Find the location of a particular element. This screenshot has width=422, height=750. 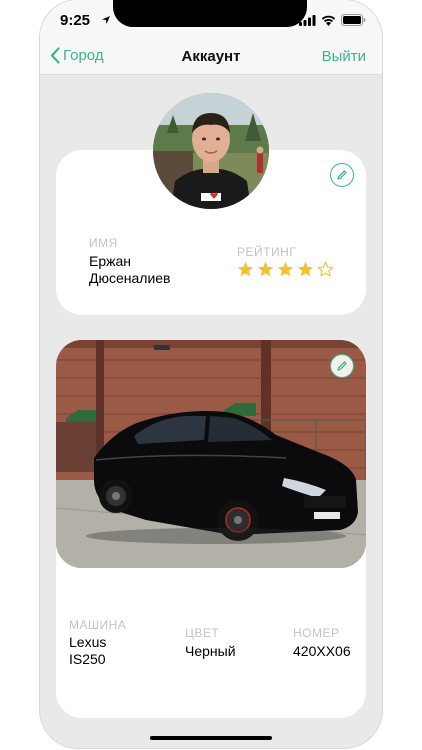

navigation-bar: Город Аккаунт Выйти is located at coordinates (211, 57).